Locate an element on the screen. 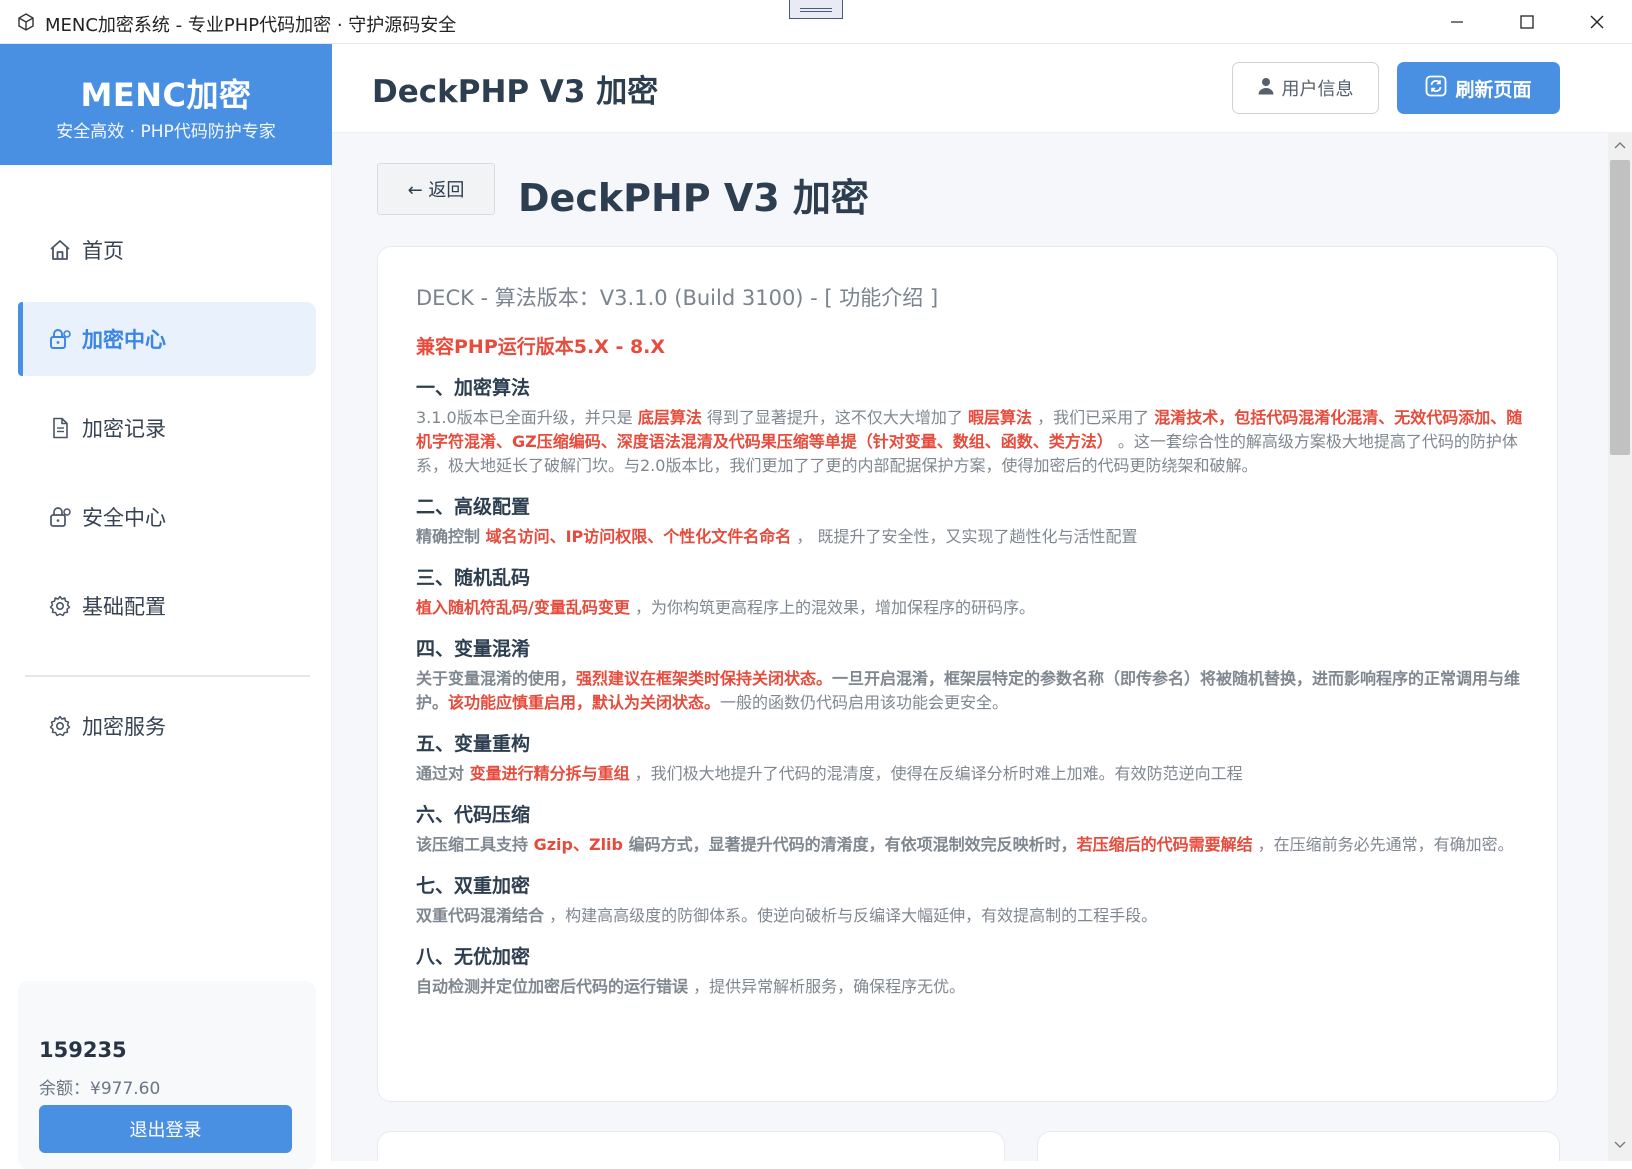 This screenshot has height=1169, width=1632. section-title: 五、变量重构 is located at coordinates (473, 744).